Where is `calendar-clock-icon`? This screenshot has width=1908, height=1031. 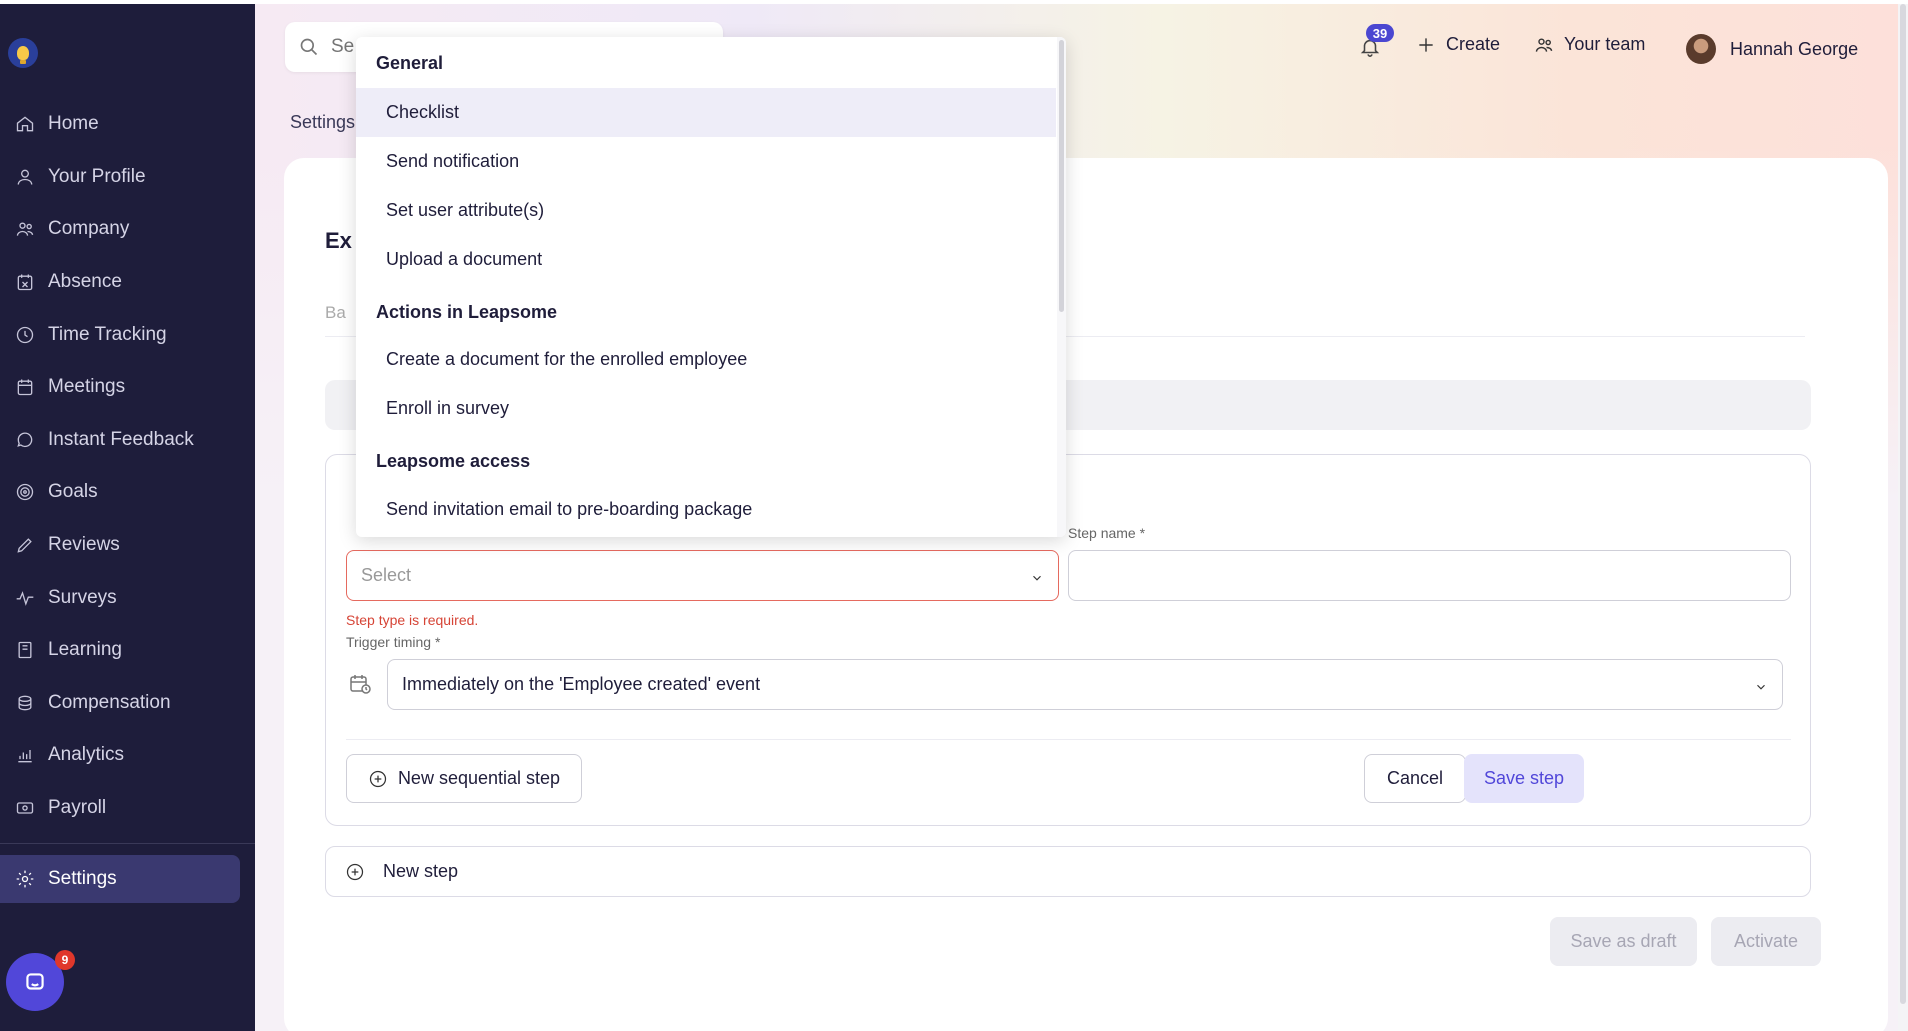
calendar-clock-icon is located at coordinates (360, 684).